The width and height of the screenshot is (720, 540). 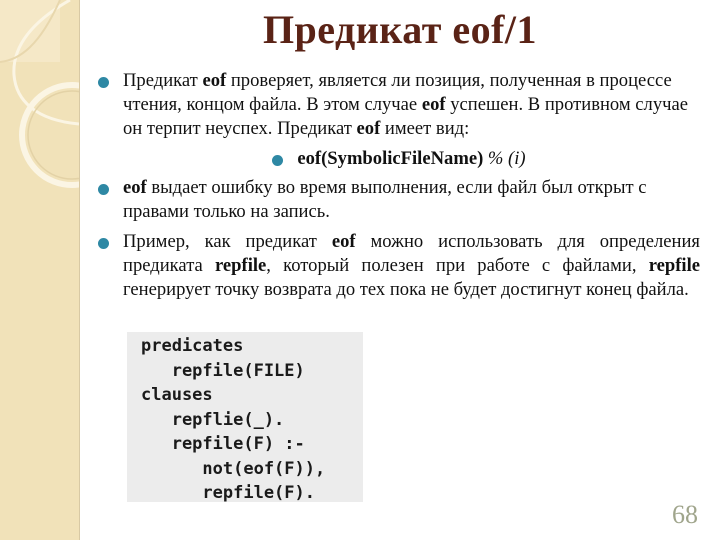 I want to click on code-line: repflie(_)., so click(x=213, y=419).